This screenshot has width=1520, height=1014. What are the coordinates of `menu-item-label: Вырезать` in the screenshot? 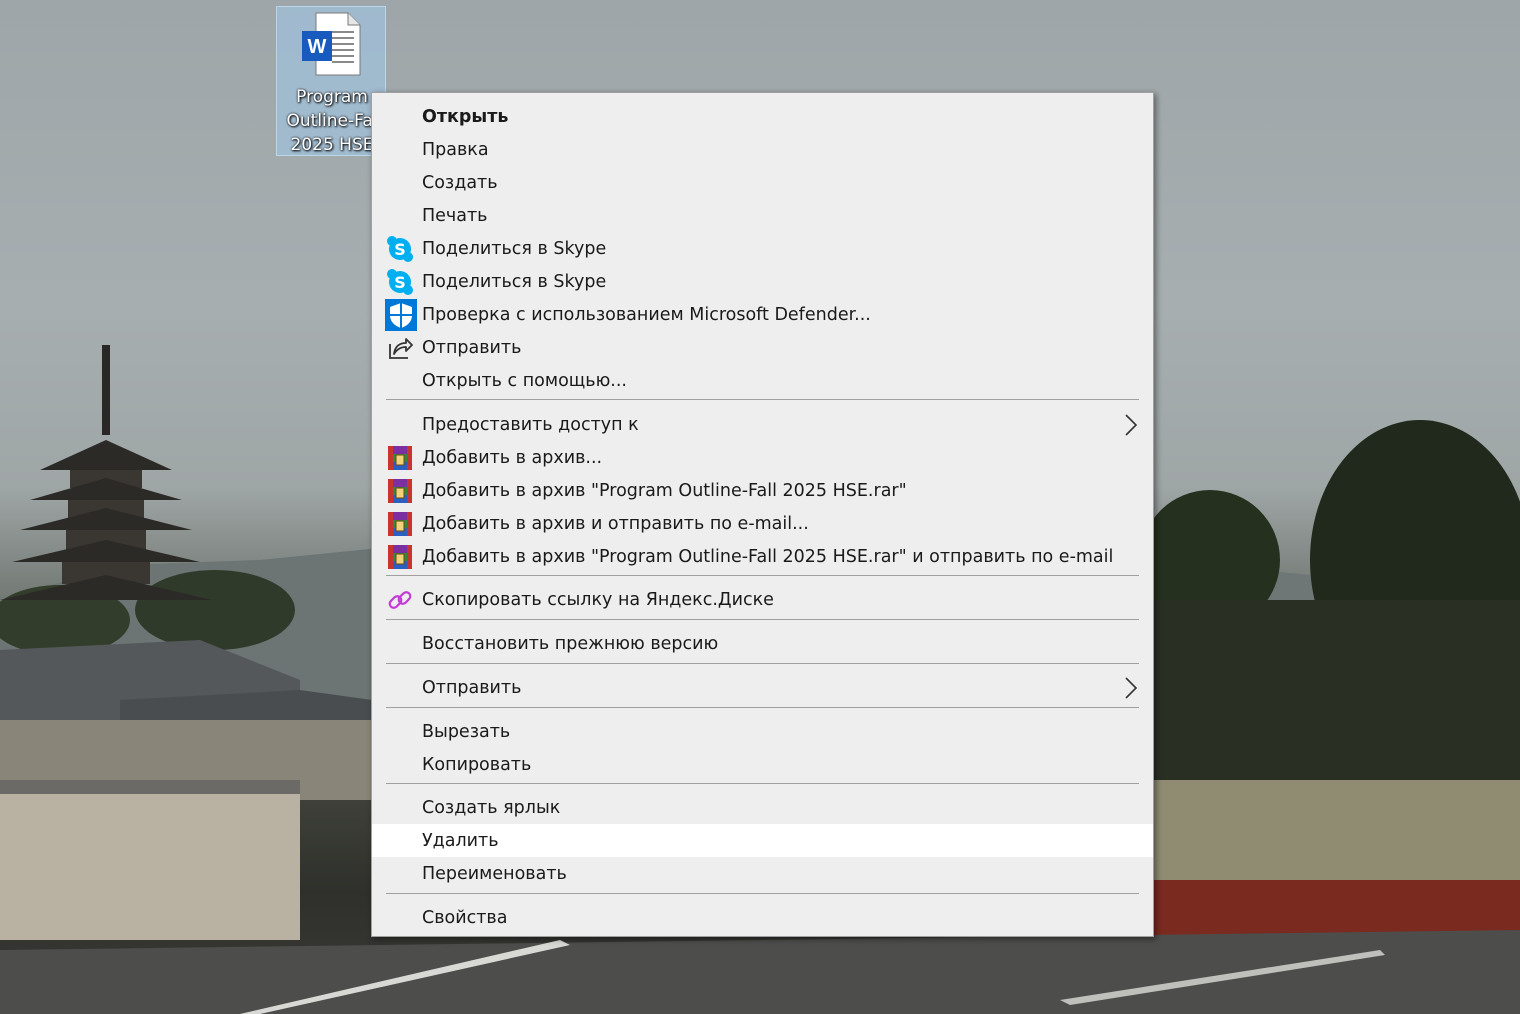 It's located at (466, 732).